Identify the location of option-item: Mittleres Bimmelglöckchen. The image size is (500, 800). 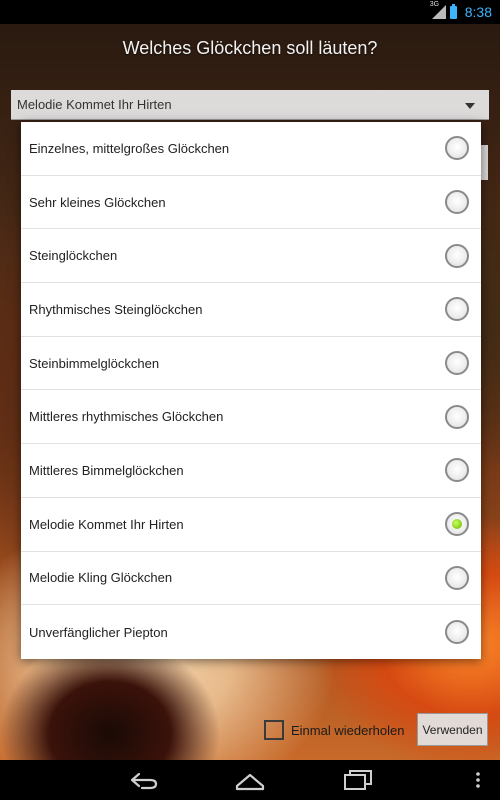
(251, 471).